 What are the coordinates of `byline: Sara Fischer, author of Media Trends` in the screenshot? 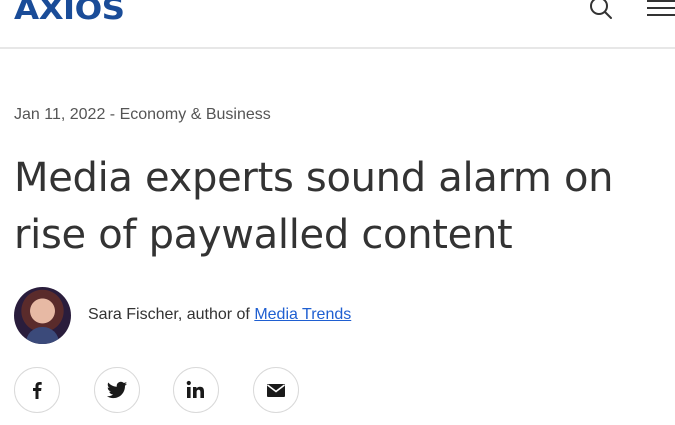 It's located at (339, 316).